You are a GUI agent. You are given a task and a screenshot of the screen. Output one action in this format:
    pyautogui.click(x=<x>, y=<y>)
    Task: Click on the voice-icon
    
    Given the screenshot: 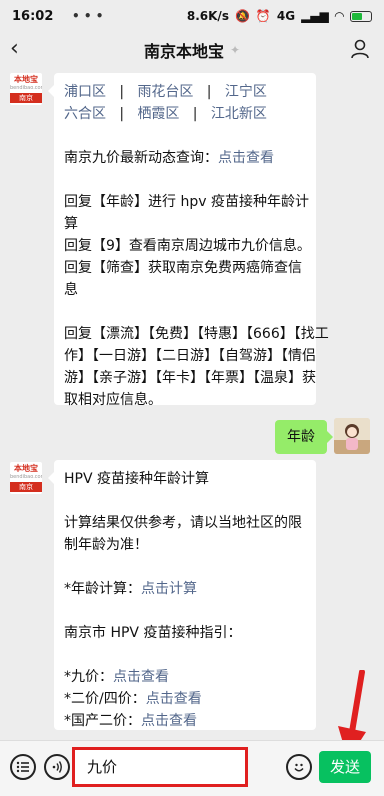 What is the action you would take?
    pyautogui.click(x=57, y=767)
    